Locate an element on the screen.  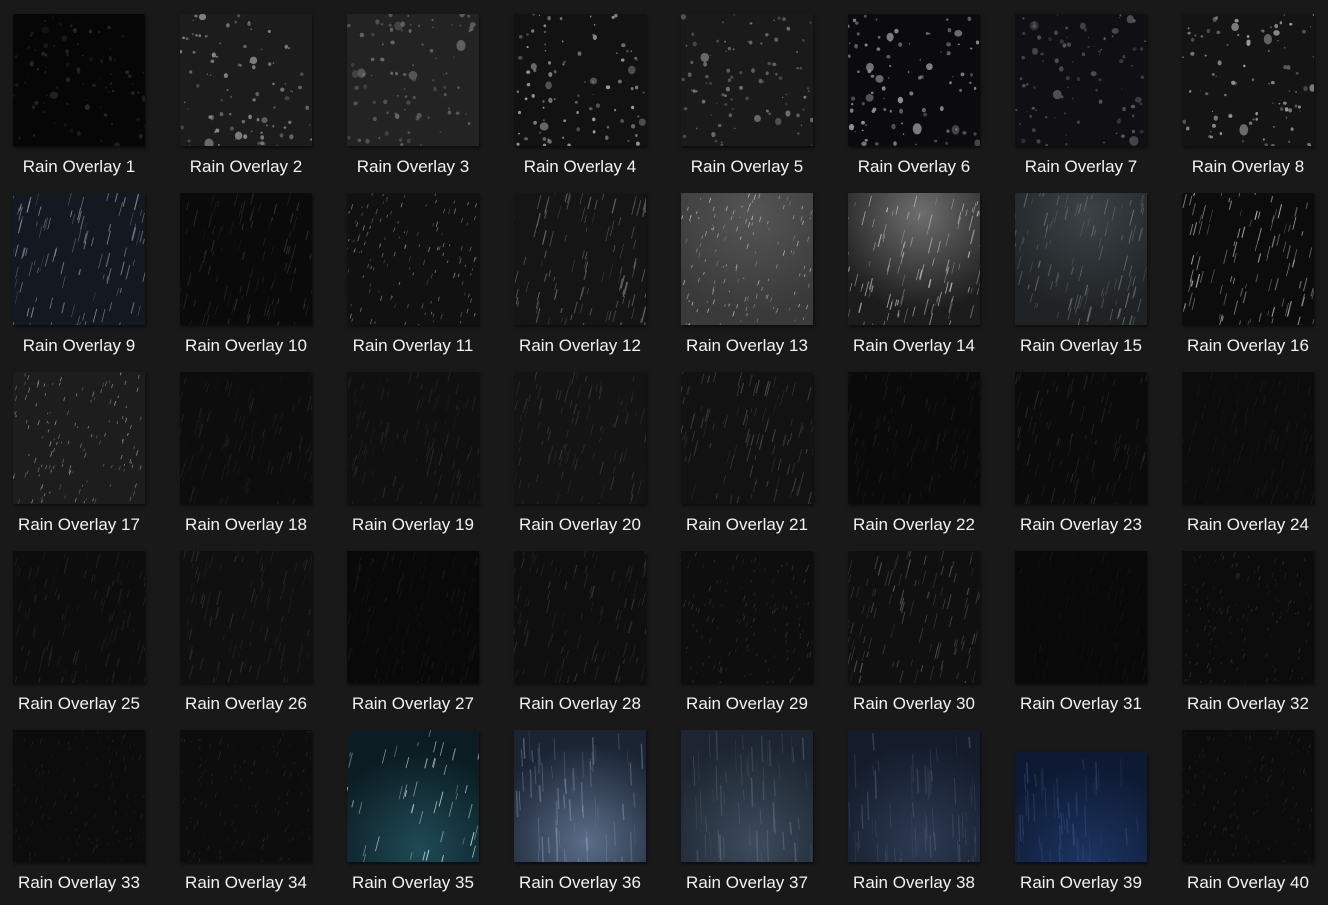
file-name-label: Rain Overlay 16 is located at coordinates (1248, 346).